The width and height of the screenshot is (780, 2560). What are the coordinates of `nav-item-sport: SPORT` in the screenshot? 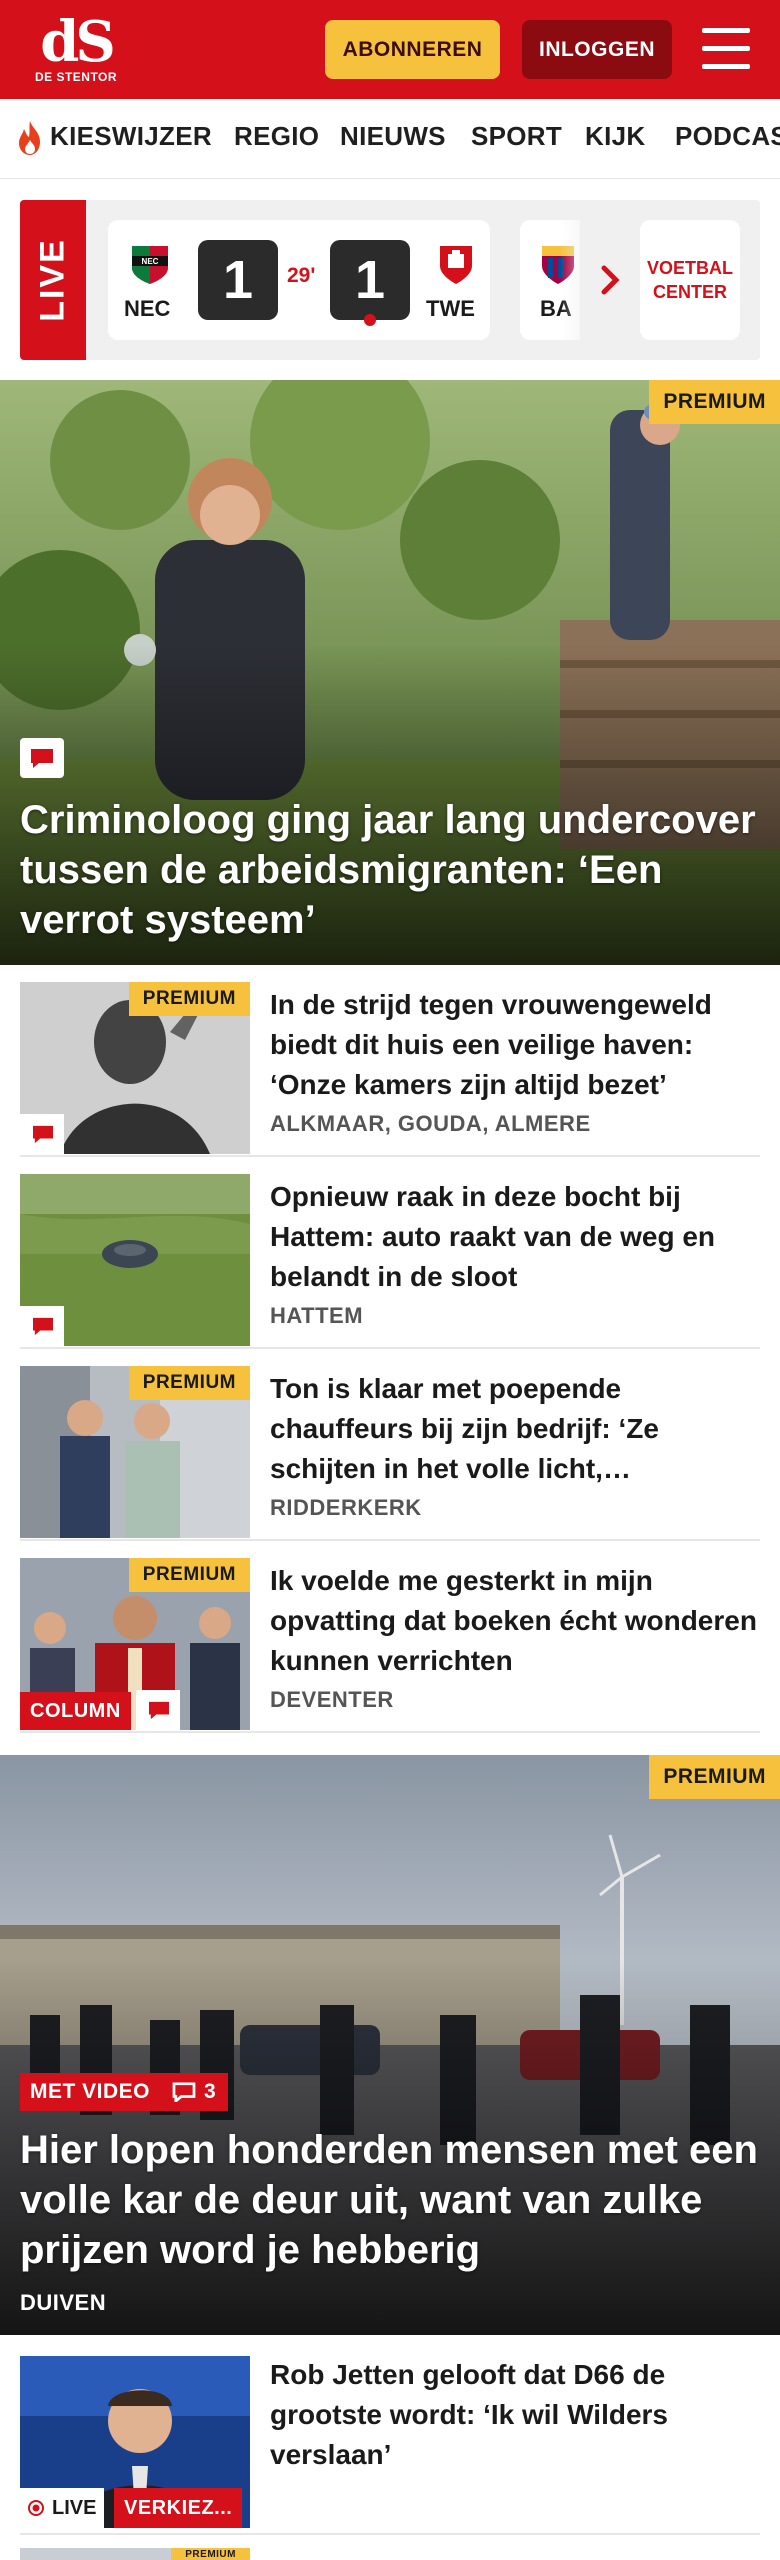 It's located at (516, 136).